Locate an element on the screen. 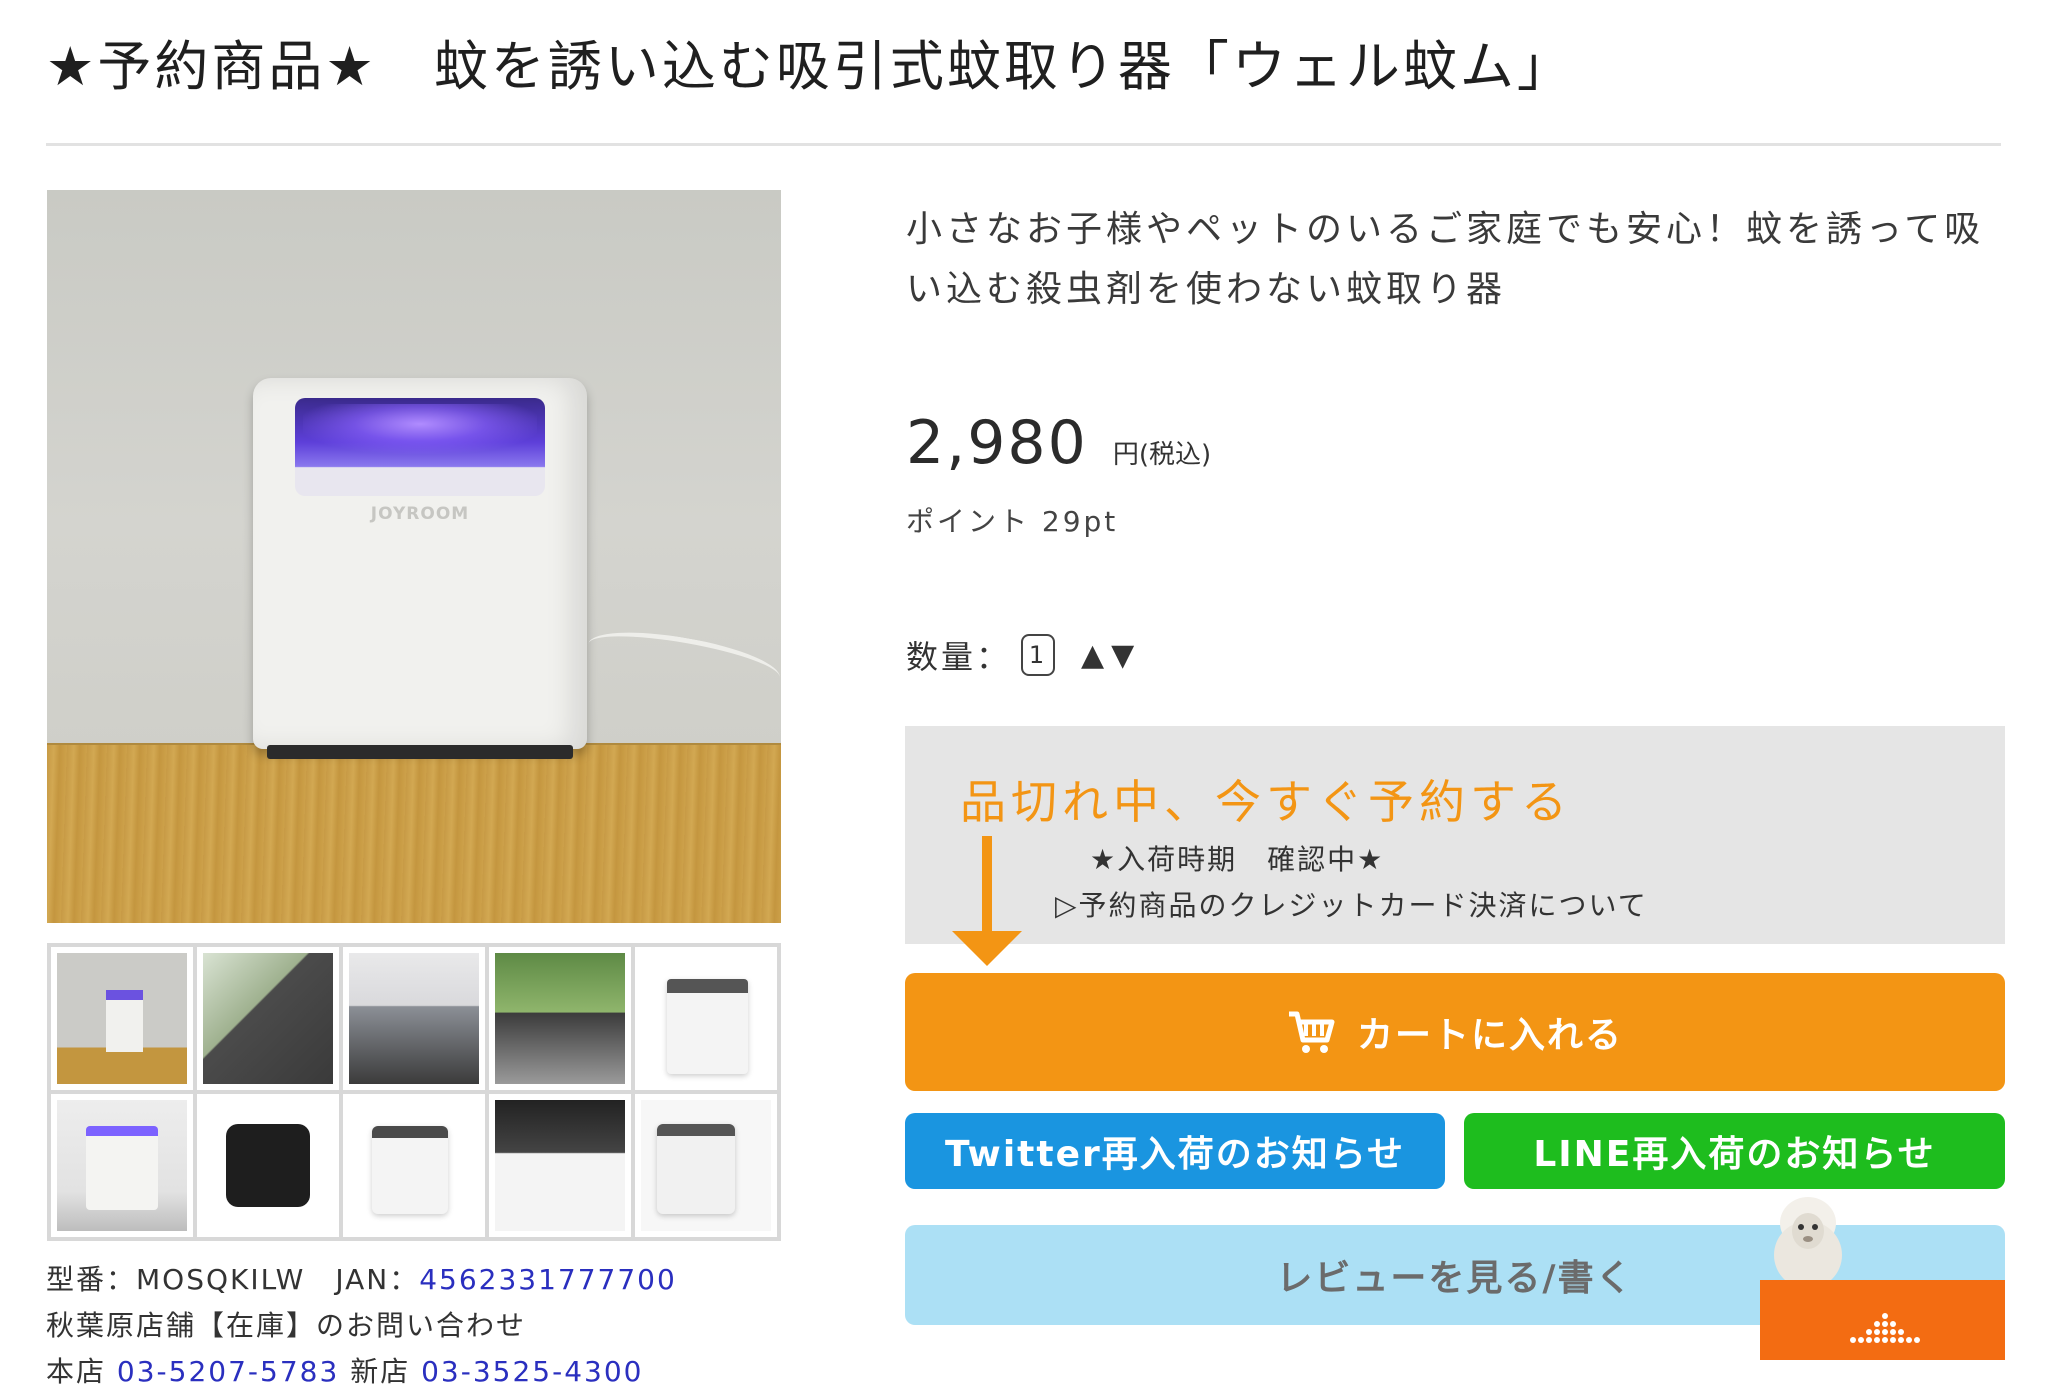 Image resolution: width=2048 pixels, height=1390 pixels. quantity-up-button: ▲ is located at coordinates (1094, 655).